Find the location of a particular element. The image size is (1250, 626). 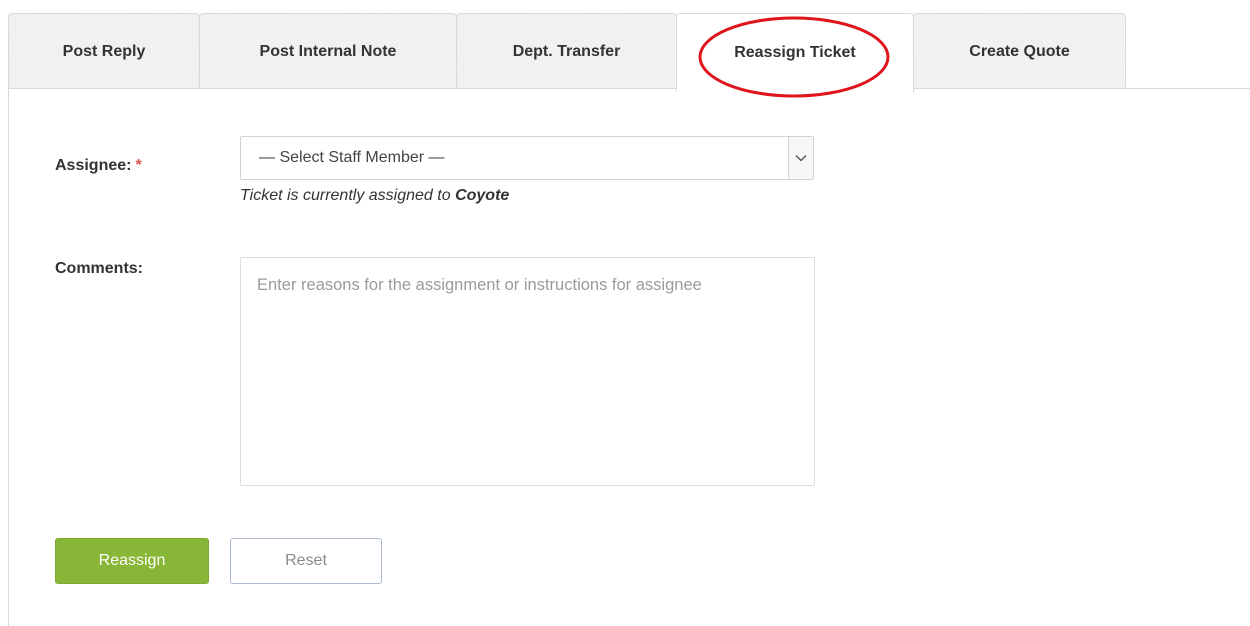

tab-post-internal-note: Post Internal Note is located at coordinates (328, 51).